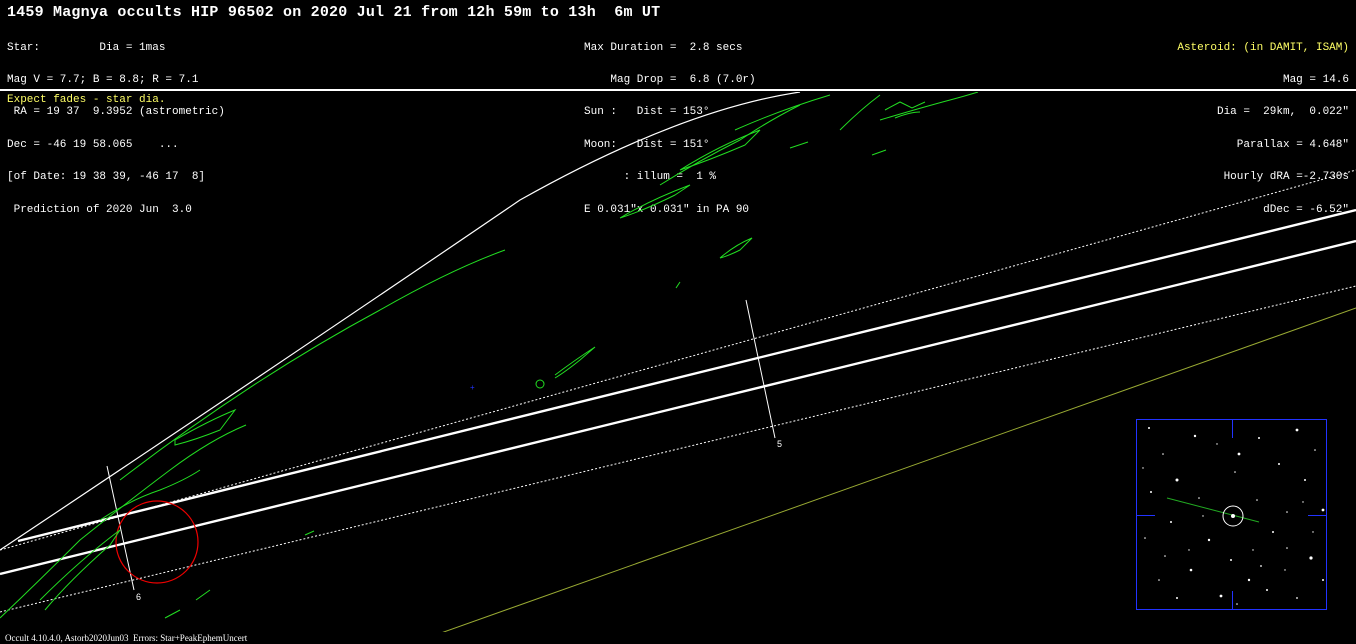  What do you see at coordinates (779, 444) in the screenshot?
I see `time-marker-5: 5` at bounding box center [779, 444].